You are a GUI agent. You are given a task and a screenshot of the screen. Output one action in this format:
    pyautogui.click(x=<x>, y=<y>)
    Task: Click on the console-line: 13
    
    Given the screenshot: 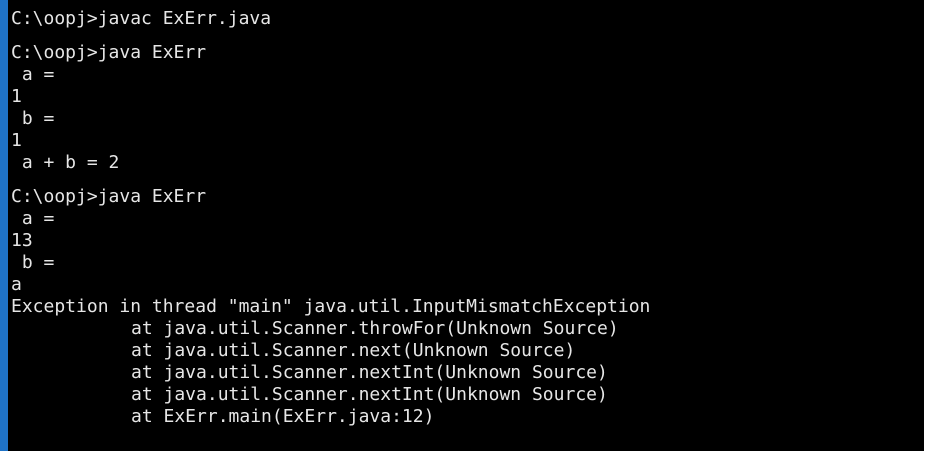 What is the action you would take?
    pyautogui.click(x=22, y=240)
    